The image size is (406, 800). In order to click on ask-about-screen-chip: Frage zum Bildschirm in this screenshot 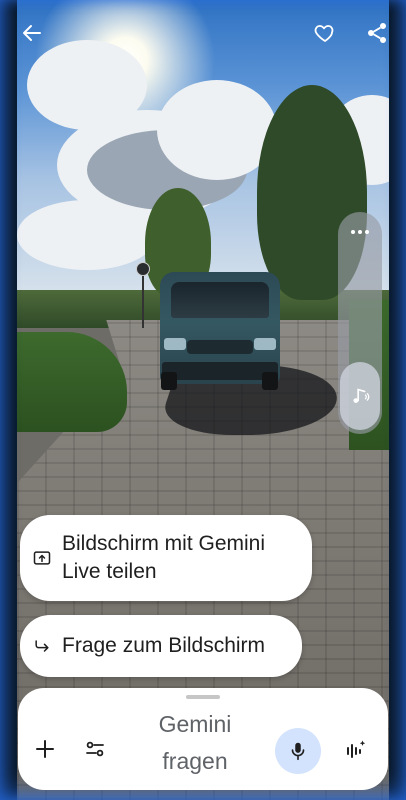, I will do `click(161, 646)`.